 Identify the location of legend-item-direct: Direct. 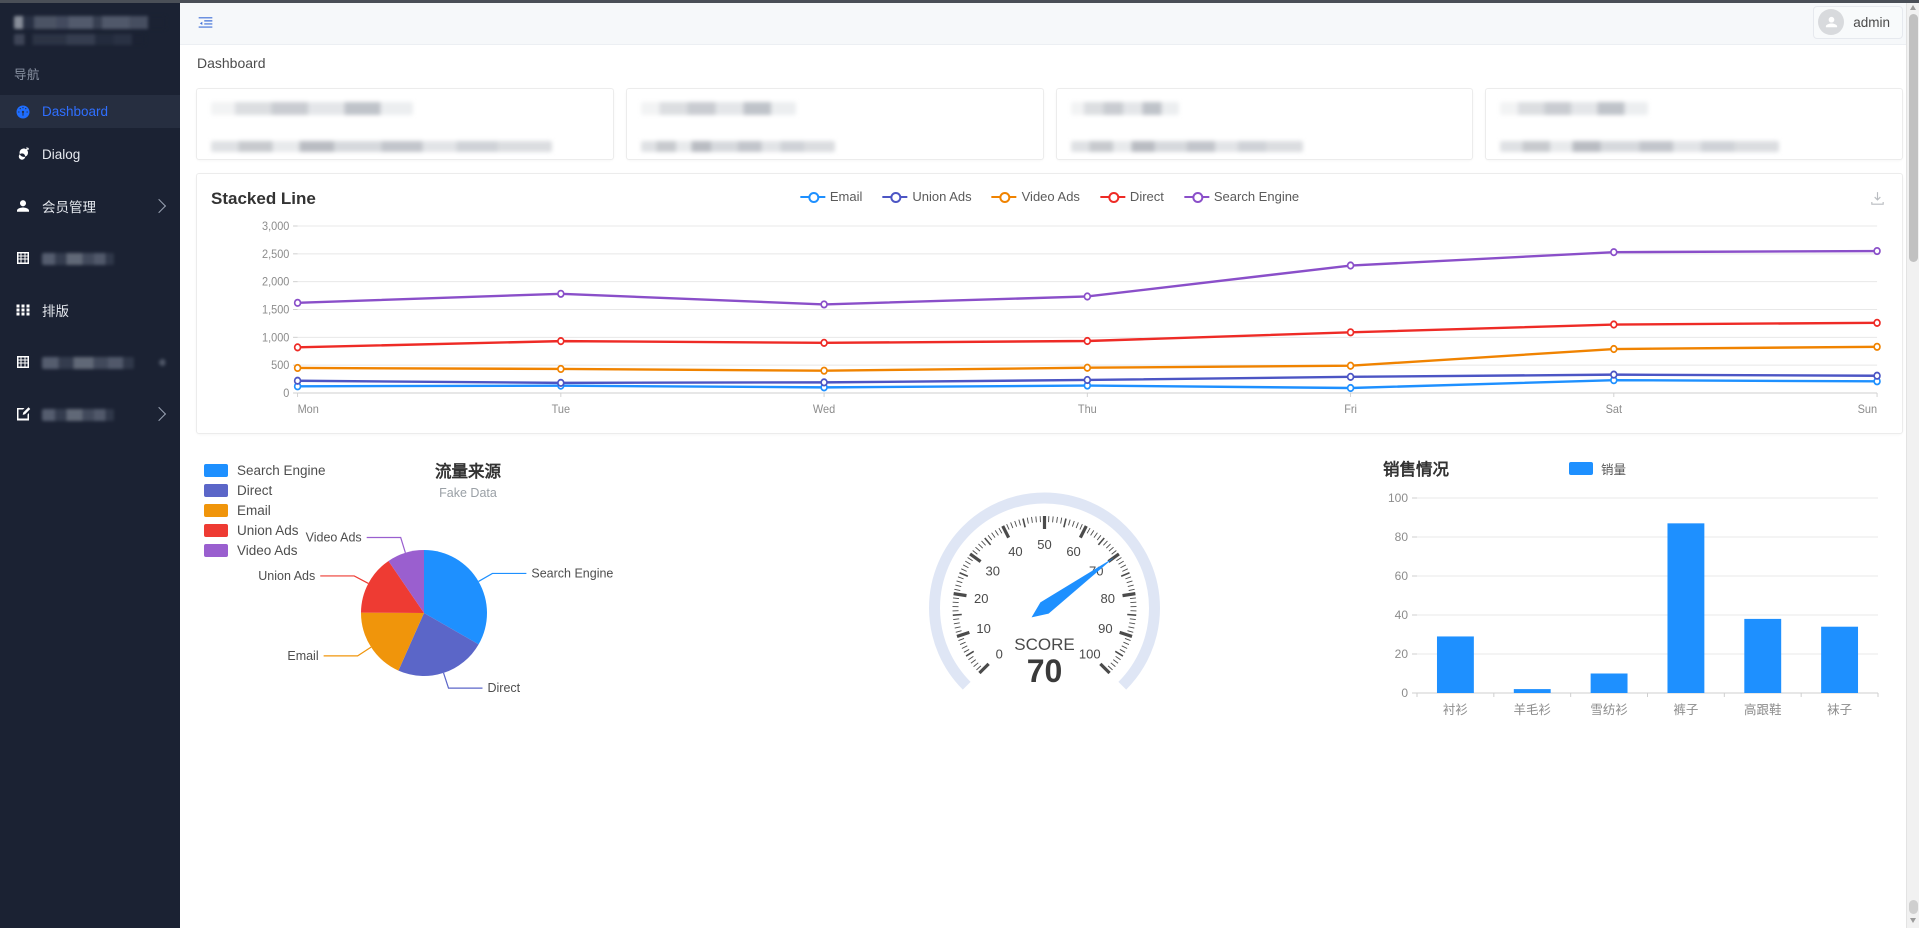
(1131, 196).